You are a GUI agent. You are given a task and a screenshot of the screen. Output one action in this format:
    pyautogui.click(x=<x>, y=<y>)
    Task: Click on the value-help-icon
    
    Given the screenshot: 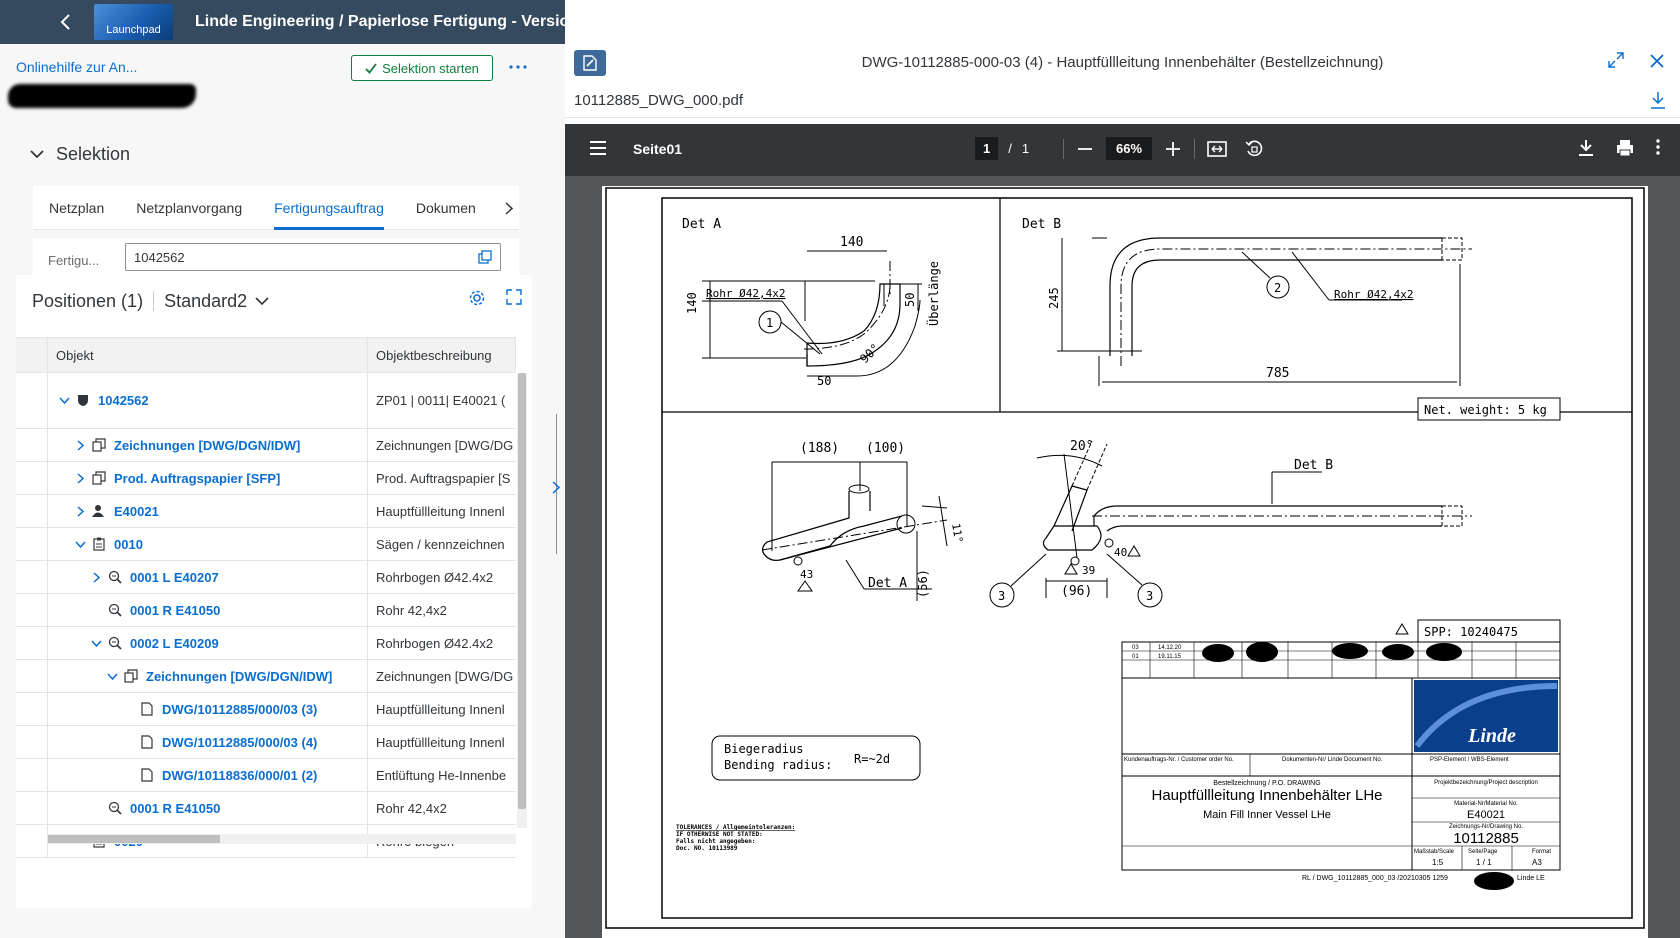 What is the action you would take?
    pyautogui.click(x=485, y=257)
    